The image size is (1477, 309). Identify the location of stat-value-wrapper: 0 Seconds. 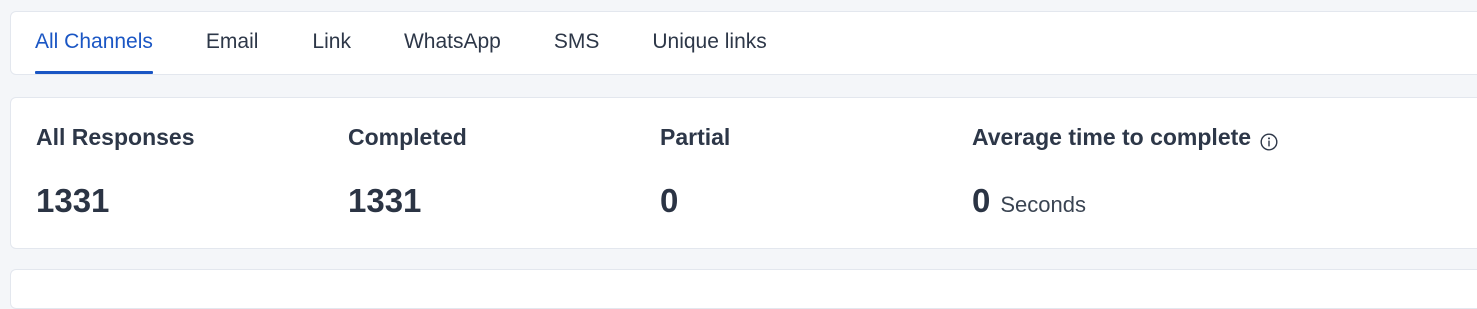
(1029, 201).